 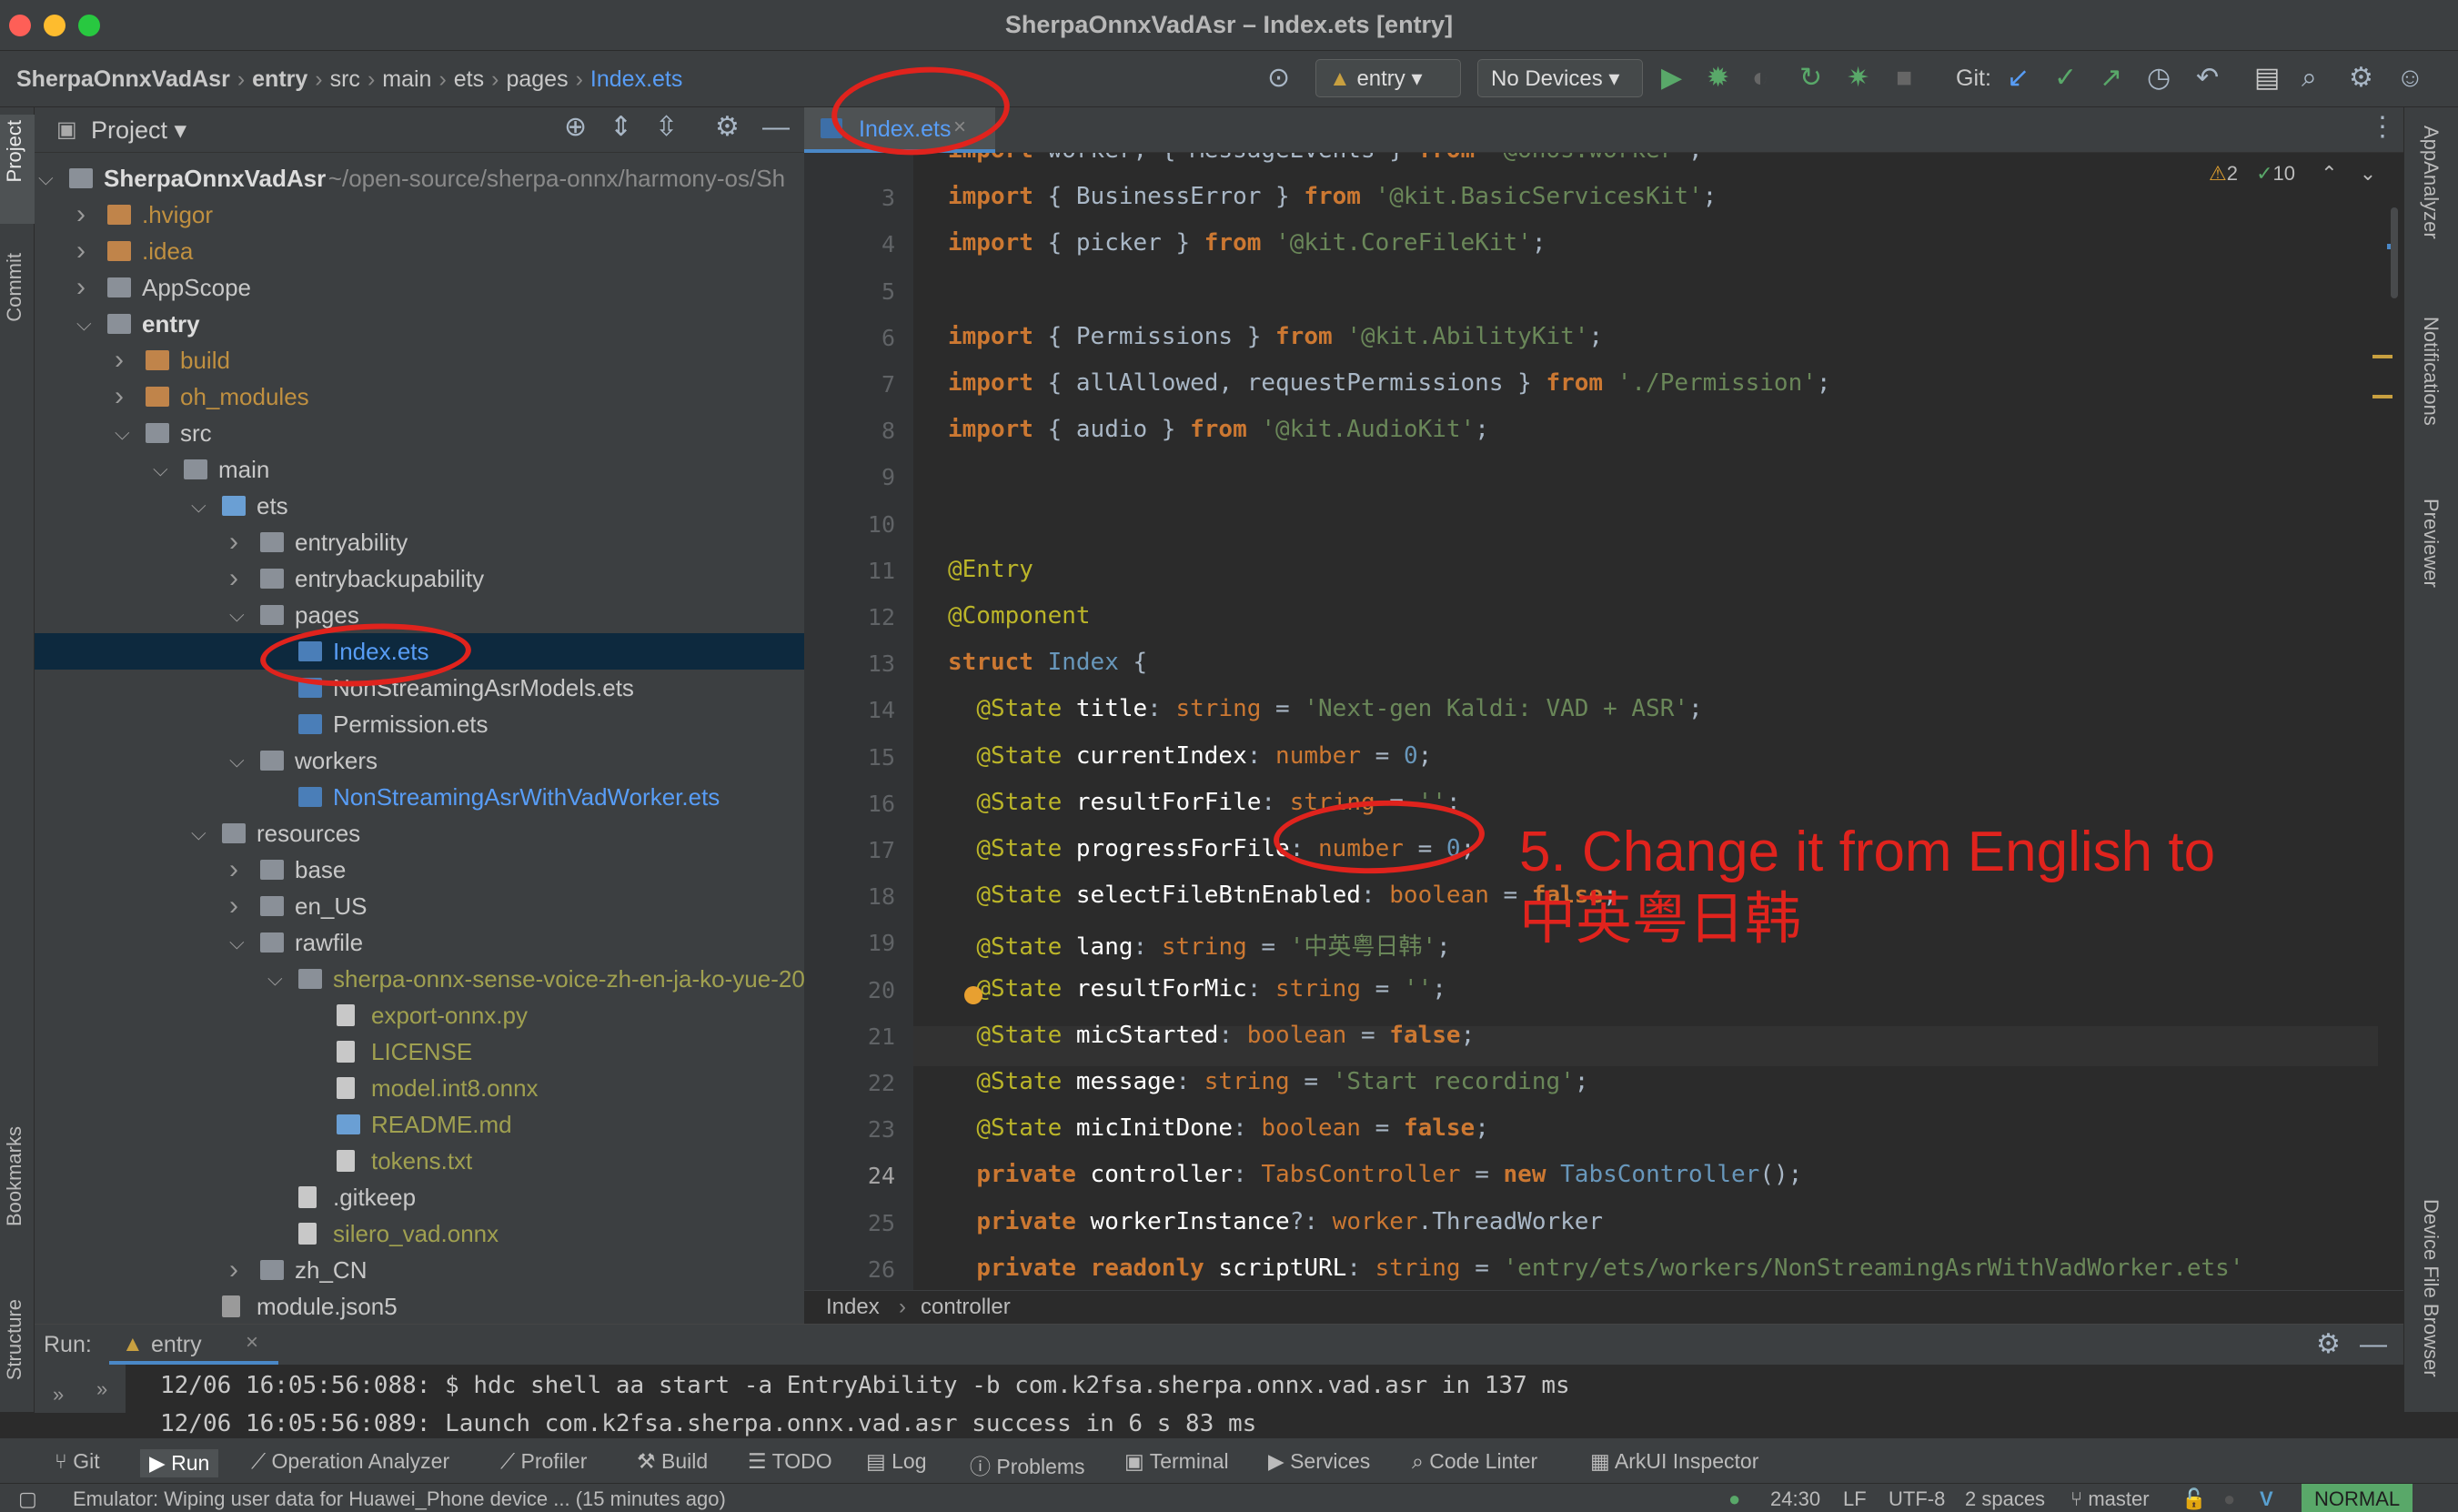 I want to click on git-branch: ⑂ master, so click(x=2110, y=1499).